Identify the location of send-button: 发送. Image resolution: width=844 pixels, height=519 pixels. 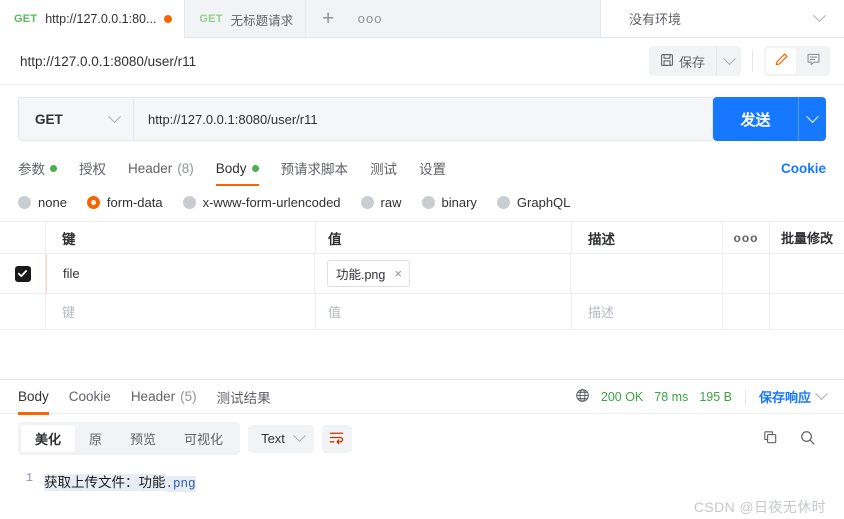
(755, 119).